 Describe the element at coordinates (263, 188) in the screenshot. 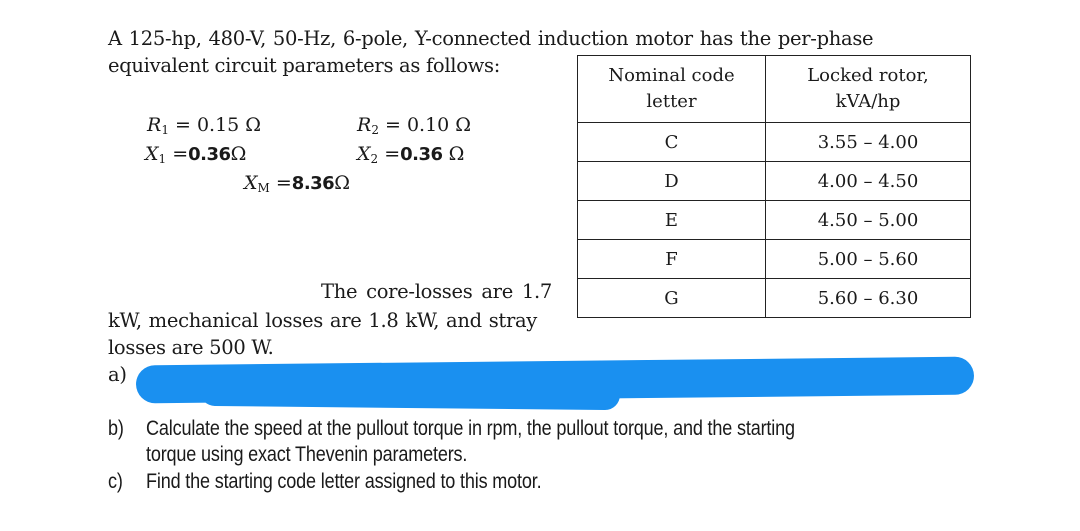

I see `param-xm-sub: M` at that location.